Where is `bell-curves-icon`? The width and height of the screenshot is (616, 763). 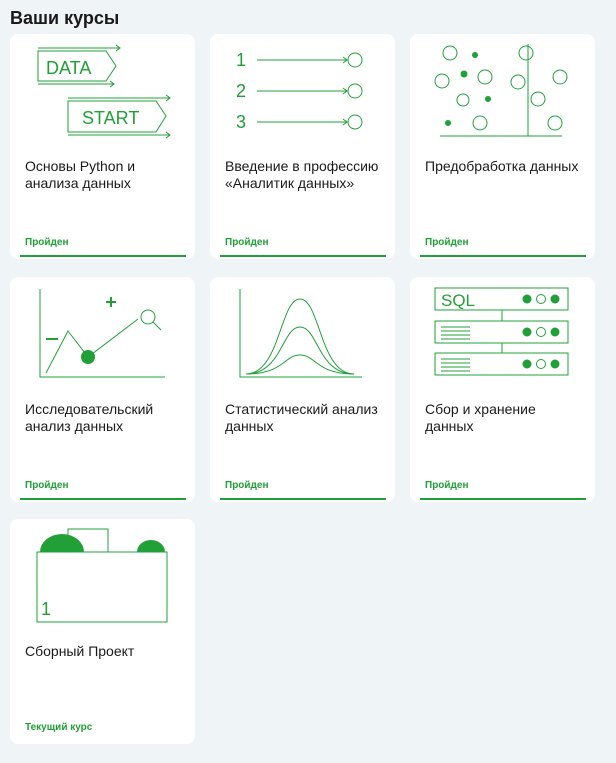
bell-curves-icon is located at coordinates (300, 333).